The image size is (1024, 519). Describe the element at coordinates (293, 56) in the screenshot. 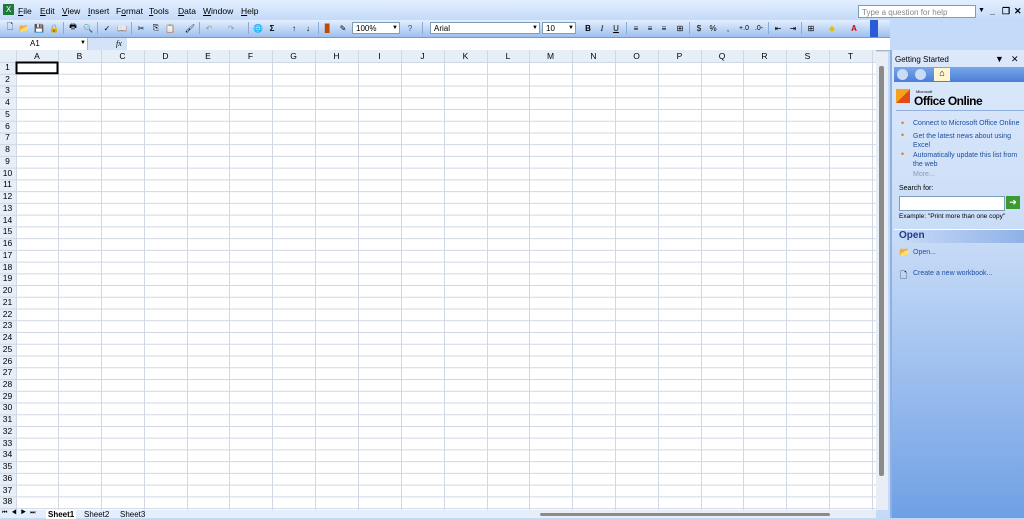

I see `column-header: G` at that location.